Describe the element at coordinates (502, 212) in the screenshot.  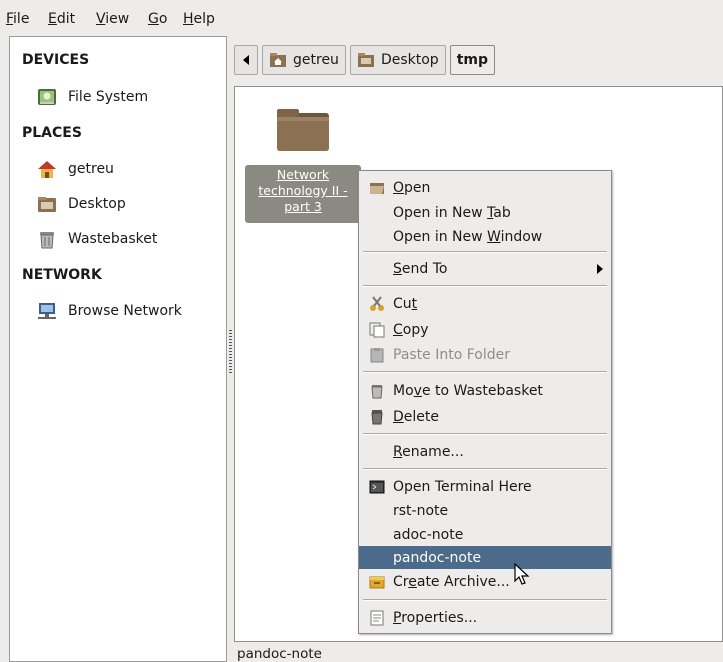
I see `menu-text: ab` at that location.